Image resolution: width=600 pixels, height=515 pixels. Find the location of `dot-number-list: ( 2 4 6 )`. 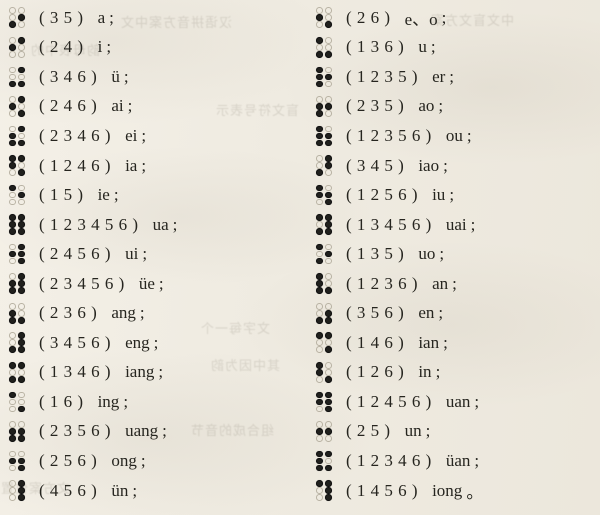

dot-number-list: ( 2 4 6 ) is located at coordinates (68, 106).